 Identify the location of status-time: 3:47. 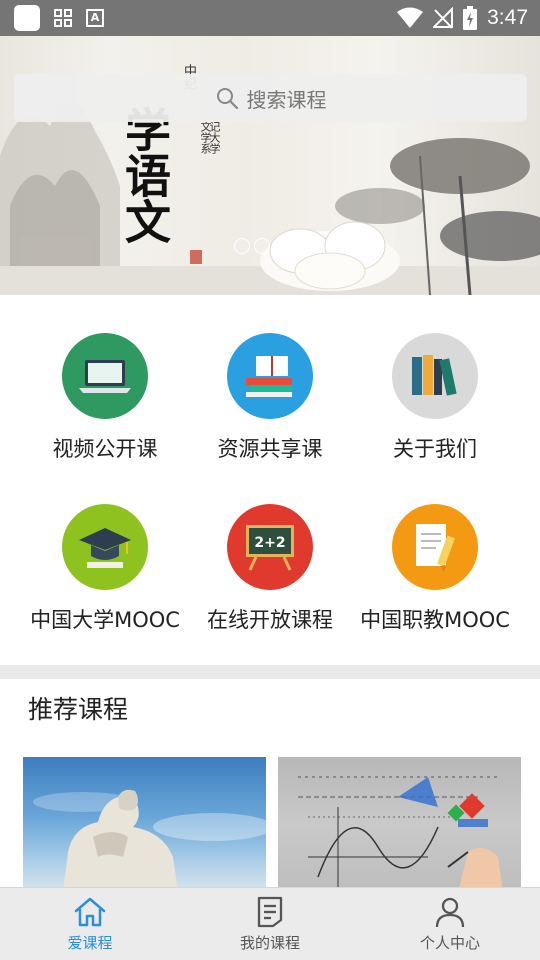
(507, 17).